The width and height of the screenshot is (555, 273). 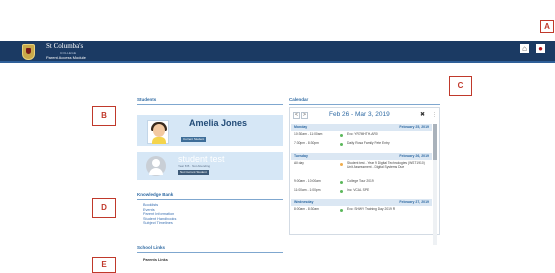 I want to click on event-description: Inc: VCAL SPE, so click(x=358, y=190).